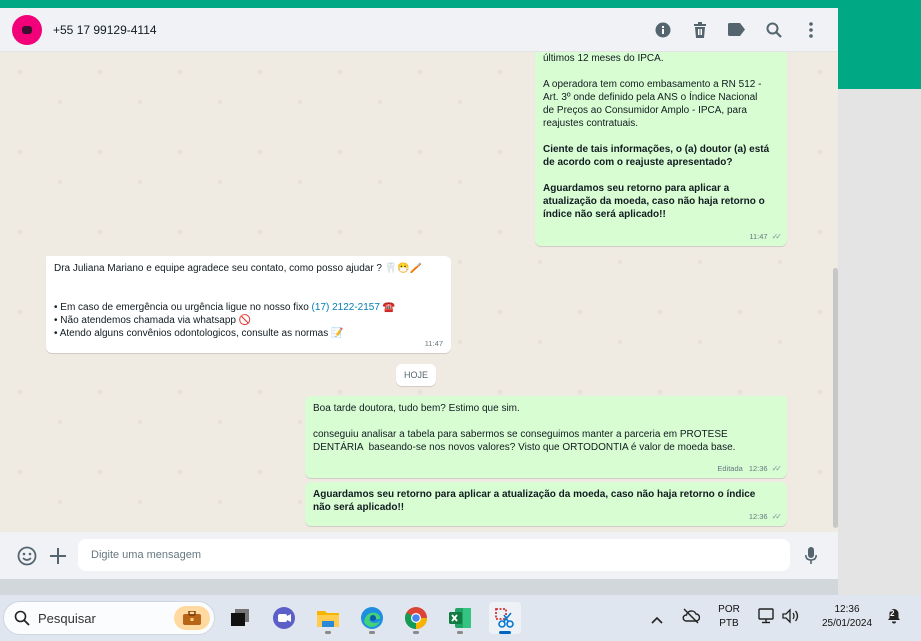 This screenshot has width=921, height=641. Describe the element at coordinates (505, 618) in the screenshot. I see `snipping-tool-icon` at that location.